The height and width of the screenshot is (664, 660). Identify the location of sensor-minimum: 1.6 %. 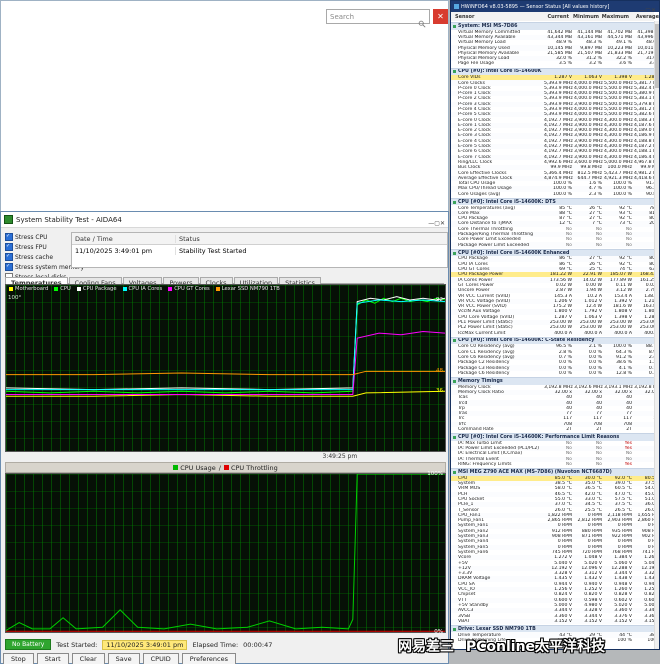
(595, 184).